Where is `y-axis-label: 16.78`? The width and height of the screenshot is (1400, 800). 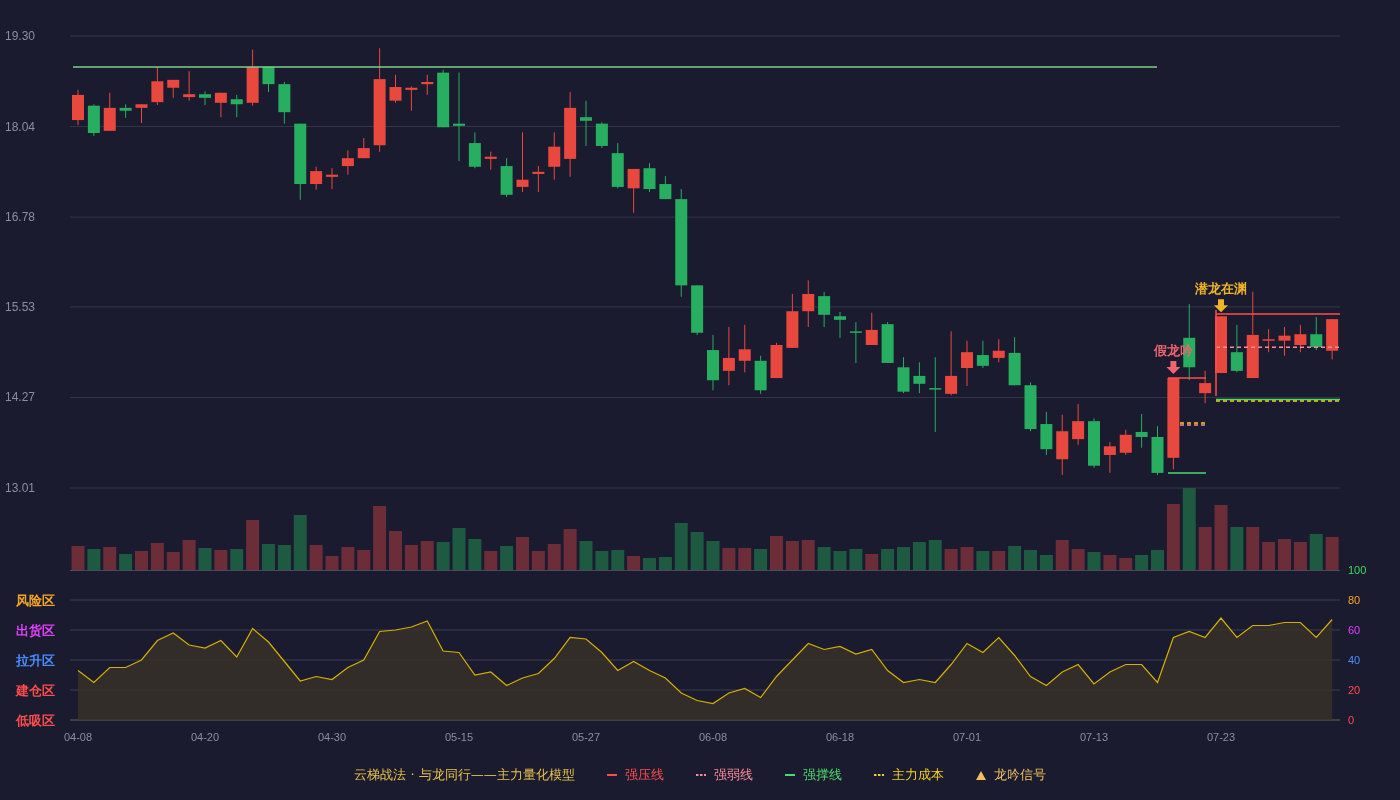
y-axis-label: 16.78 is located at coordinates (20, 217).